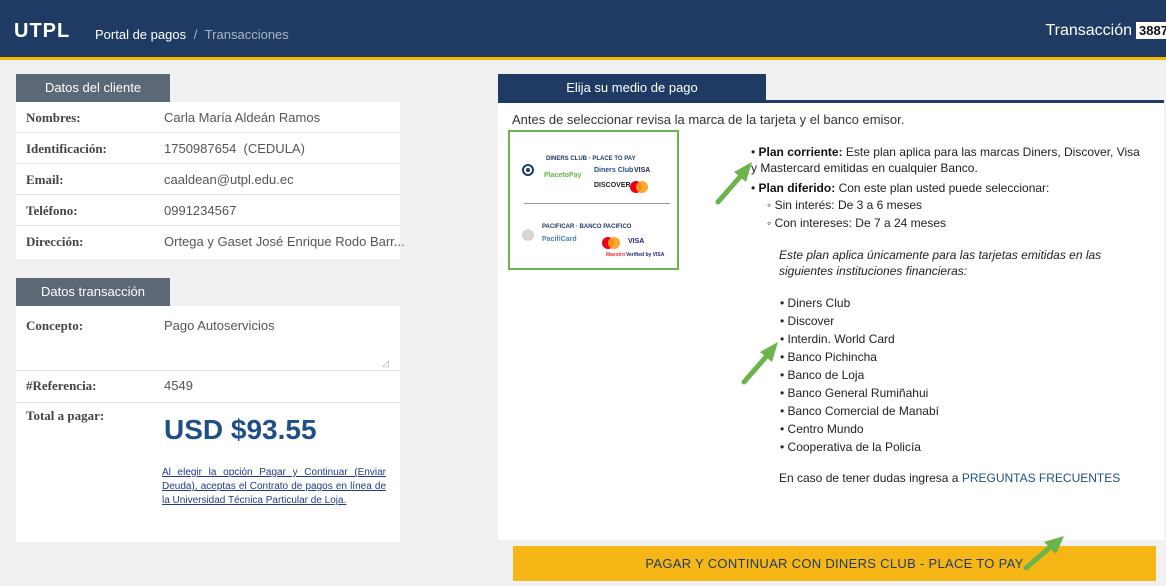 This screenshot has height=586, width=1166. What do you see at coordinates (93, 292) in the screenshot?
I see `tab-transaction-data: Datos transacción` at bounding box center [93, 292].